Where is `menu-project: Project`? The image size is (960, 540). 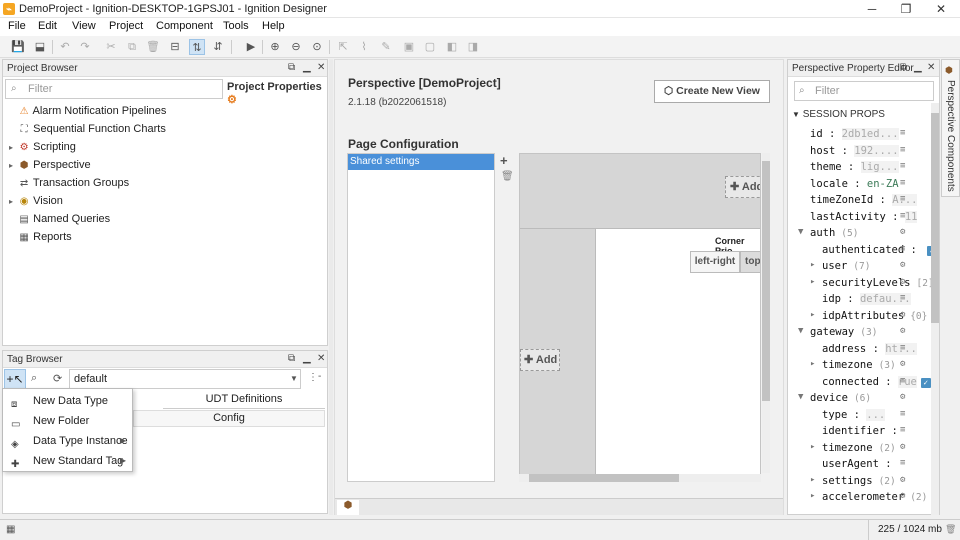
menu-project: Project is located at coordinates (126, 26).